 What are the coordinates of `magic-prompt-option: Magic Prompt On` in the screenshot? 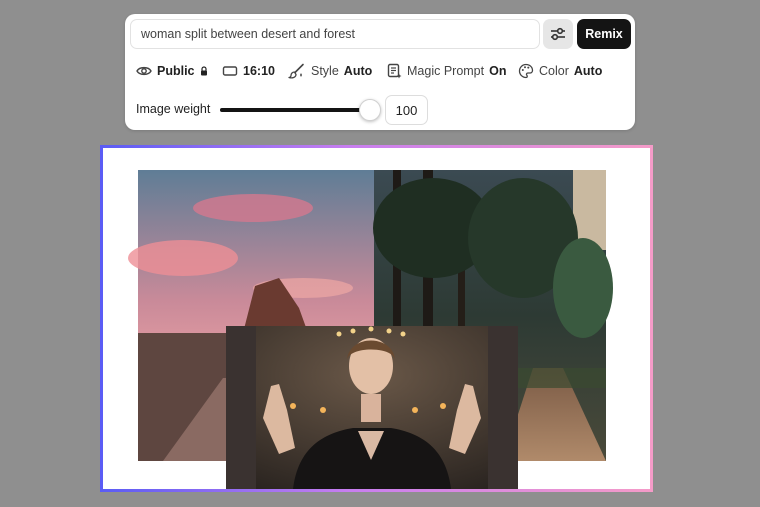 It's located at (446, 71).